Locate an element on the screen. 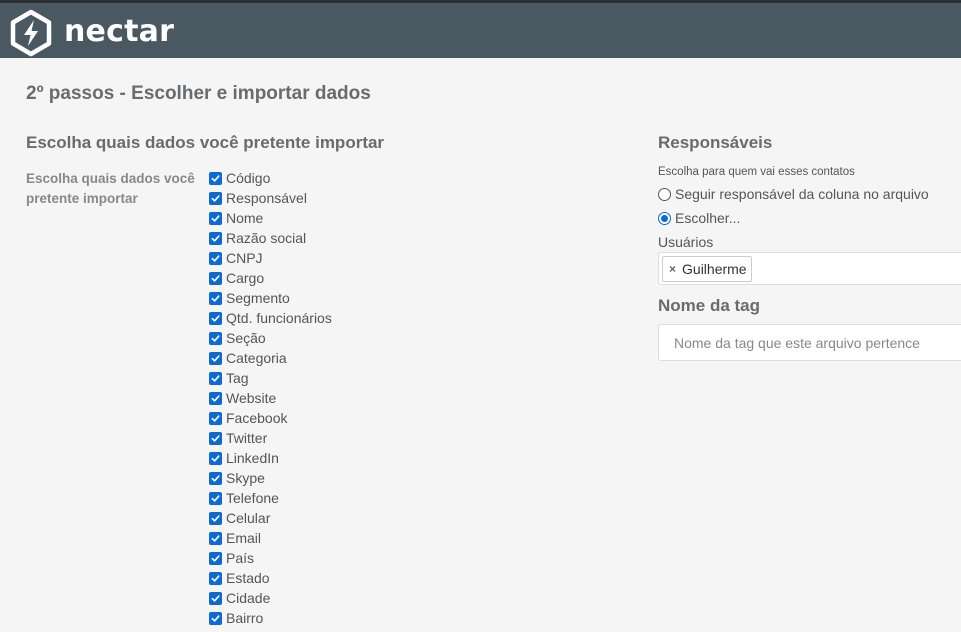 This screenshot has width=961, height=632. checkbox-label: Cidade is located at coordinates (248, 598).